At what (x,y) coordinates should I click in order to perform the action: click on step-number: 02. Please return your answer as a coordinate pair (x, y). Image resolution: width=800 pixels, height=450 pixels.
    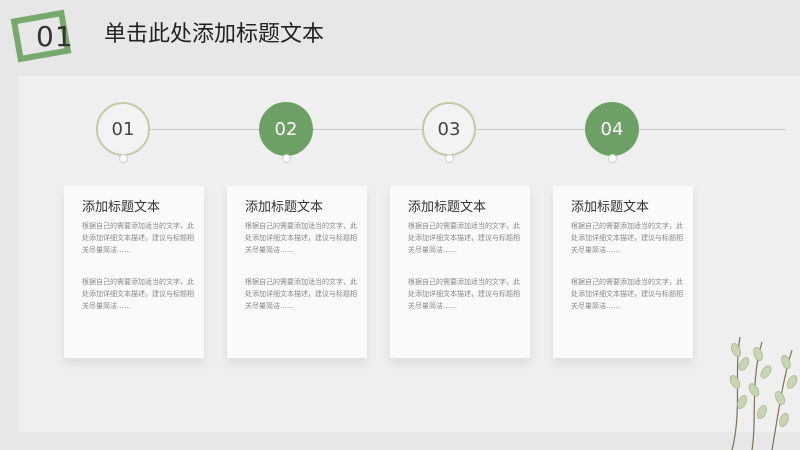
    Looking at the image, I should click on (286, 129).